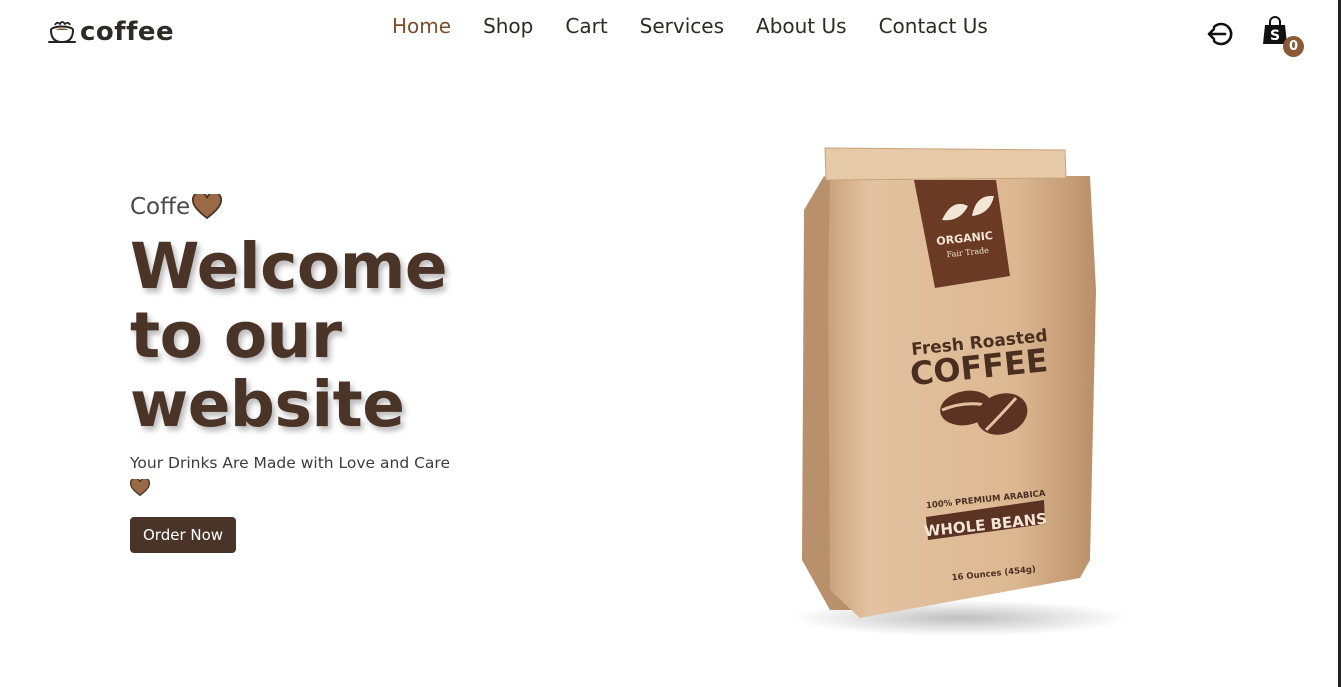  Describe the element at coordinates (310, 207) in the screenshot. I see `hero-eyebrow: Coffe` at that location.